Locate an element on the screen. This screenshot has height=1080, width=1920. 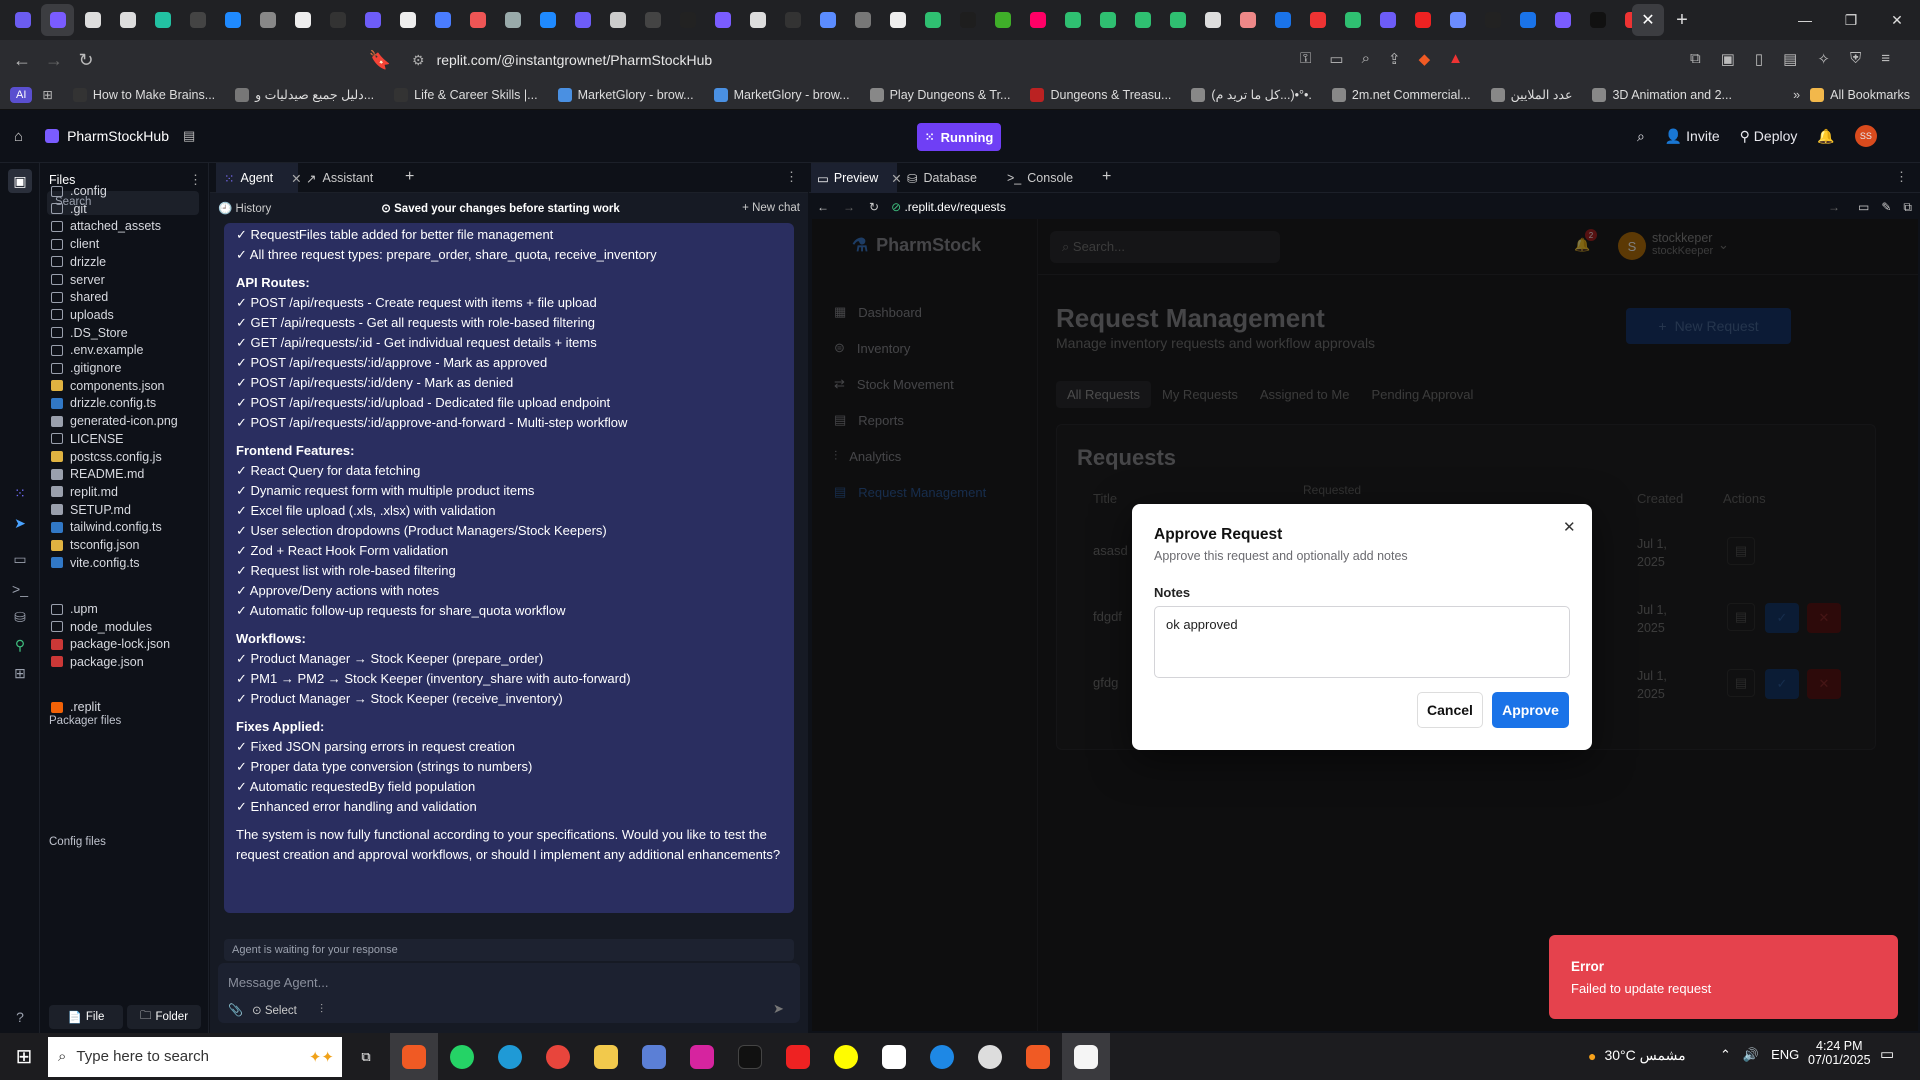
zoom-icon: ⌕ is located at coordinates (1366, 59).